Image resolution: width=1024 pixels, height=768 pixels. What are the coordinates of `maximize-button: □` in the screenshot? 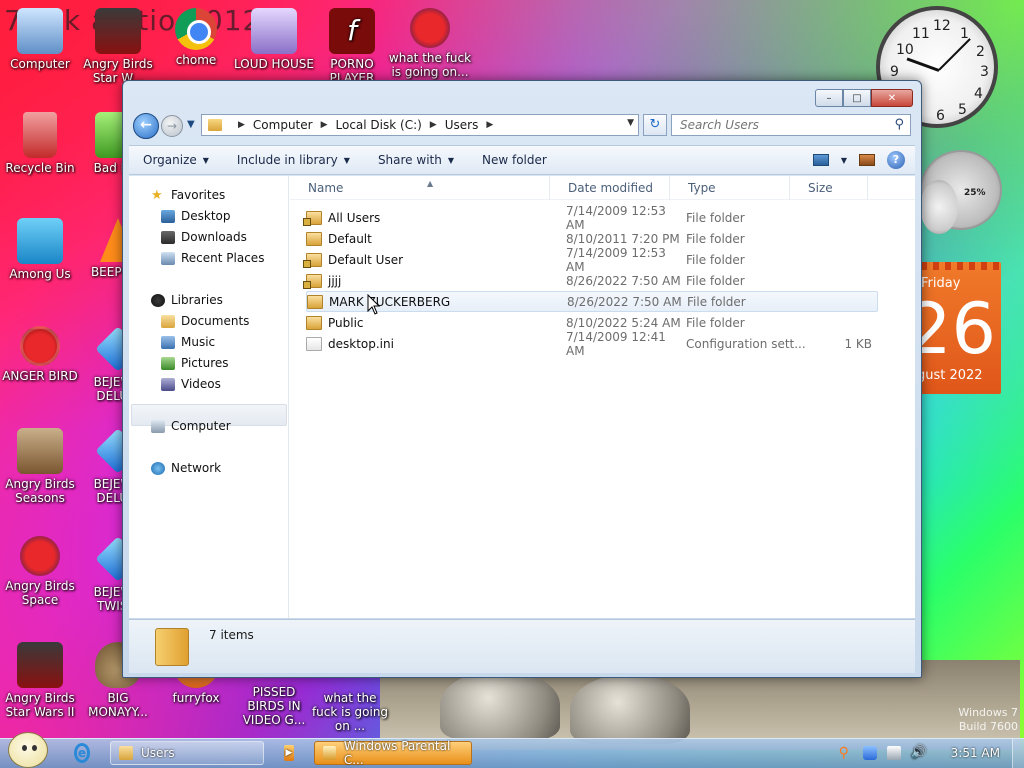 It's located at (857, 98).